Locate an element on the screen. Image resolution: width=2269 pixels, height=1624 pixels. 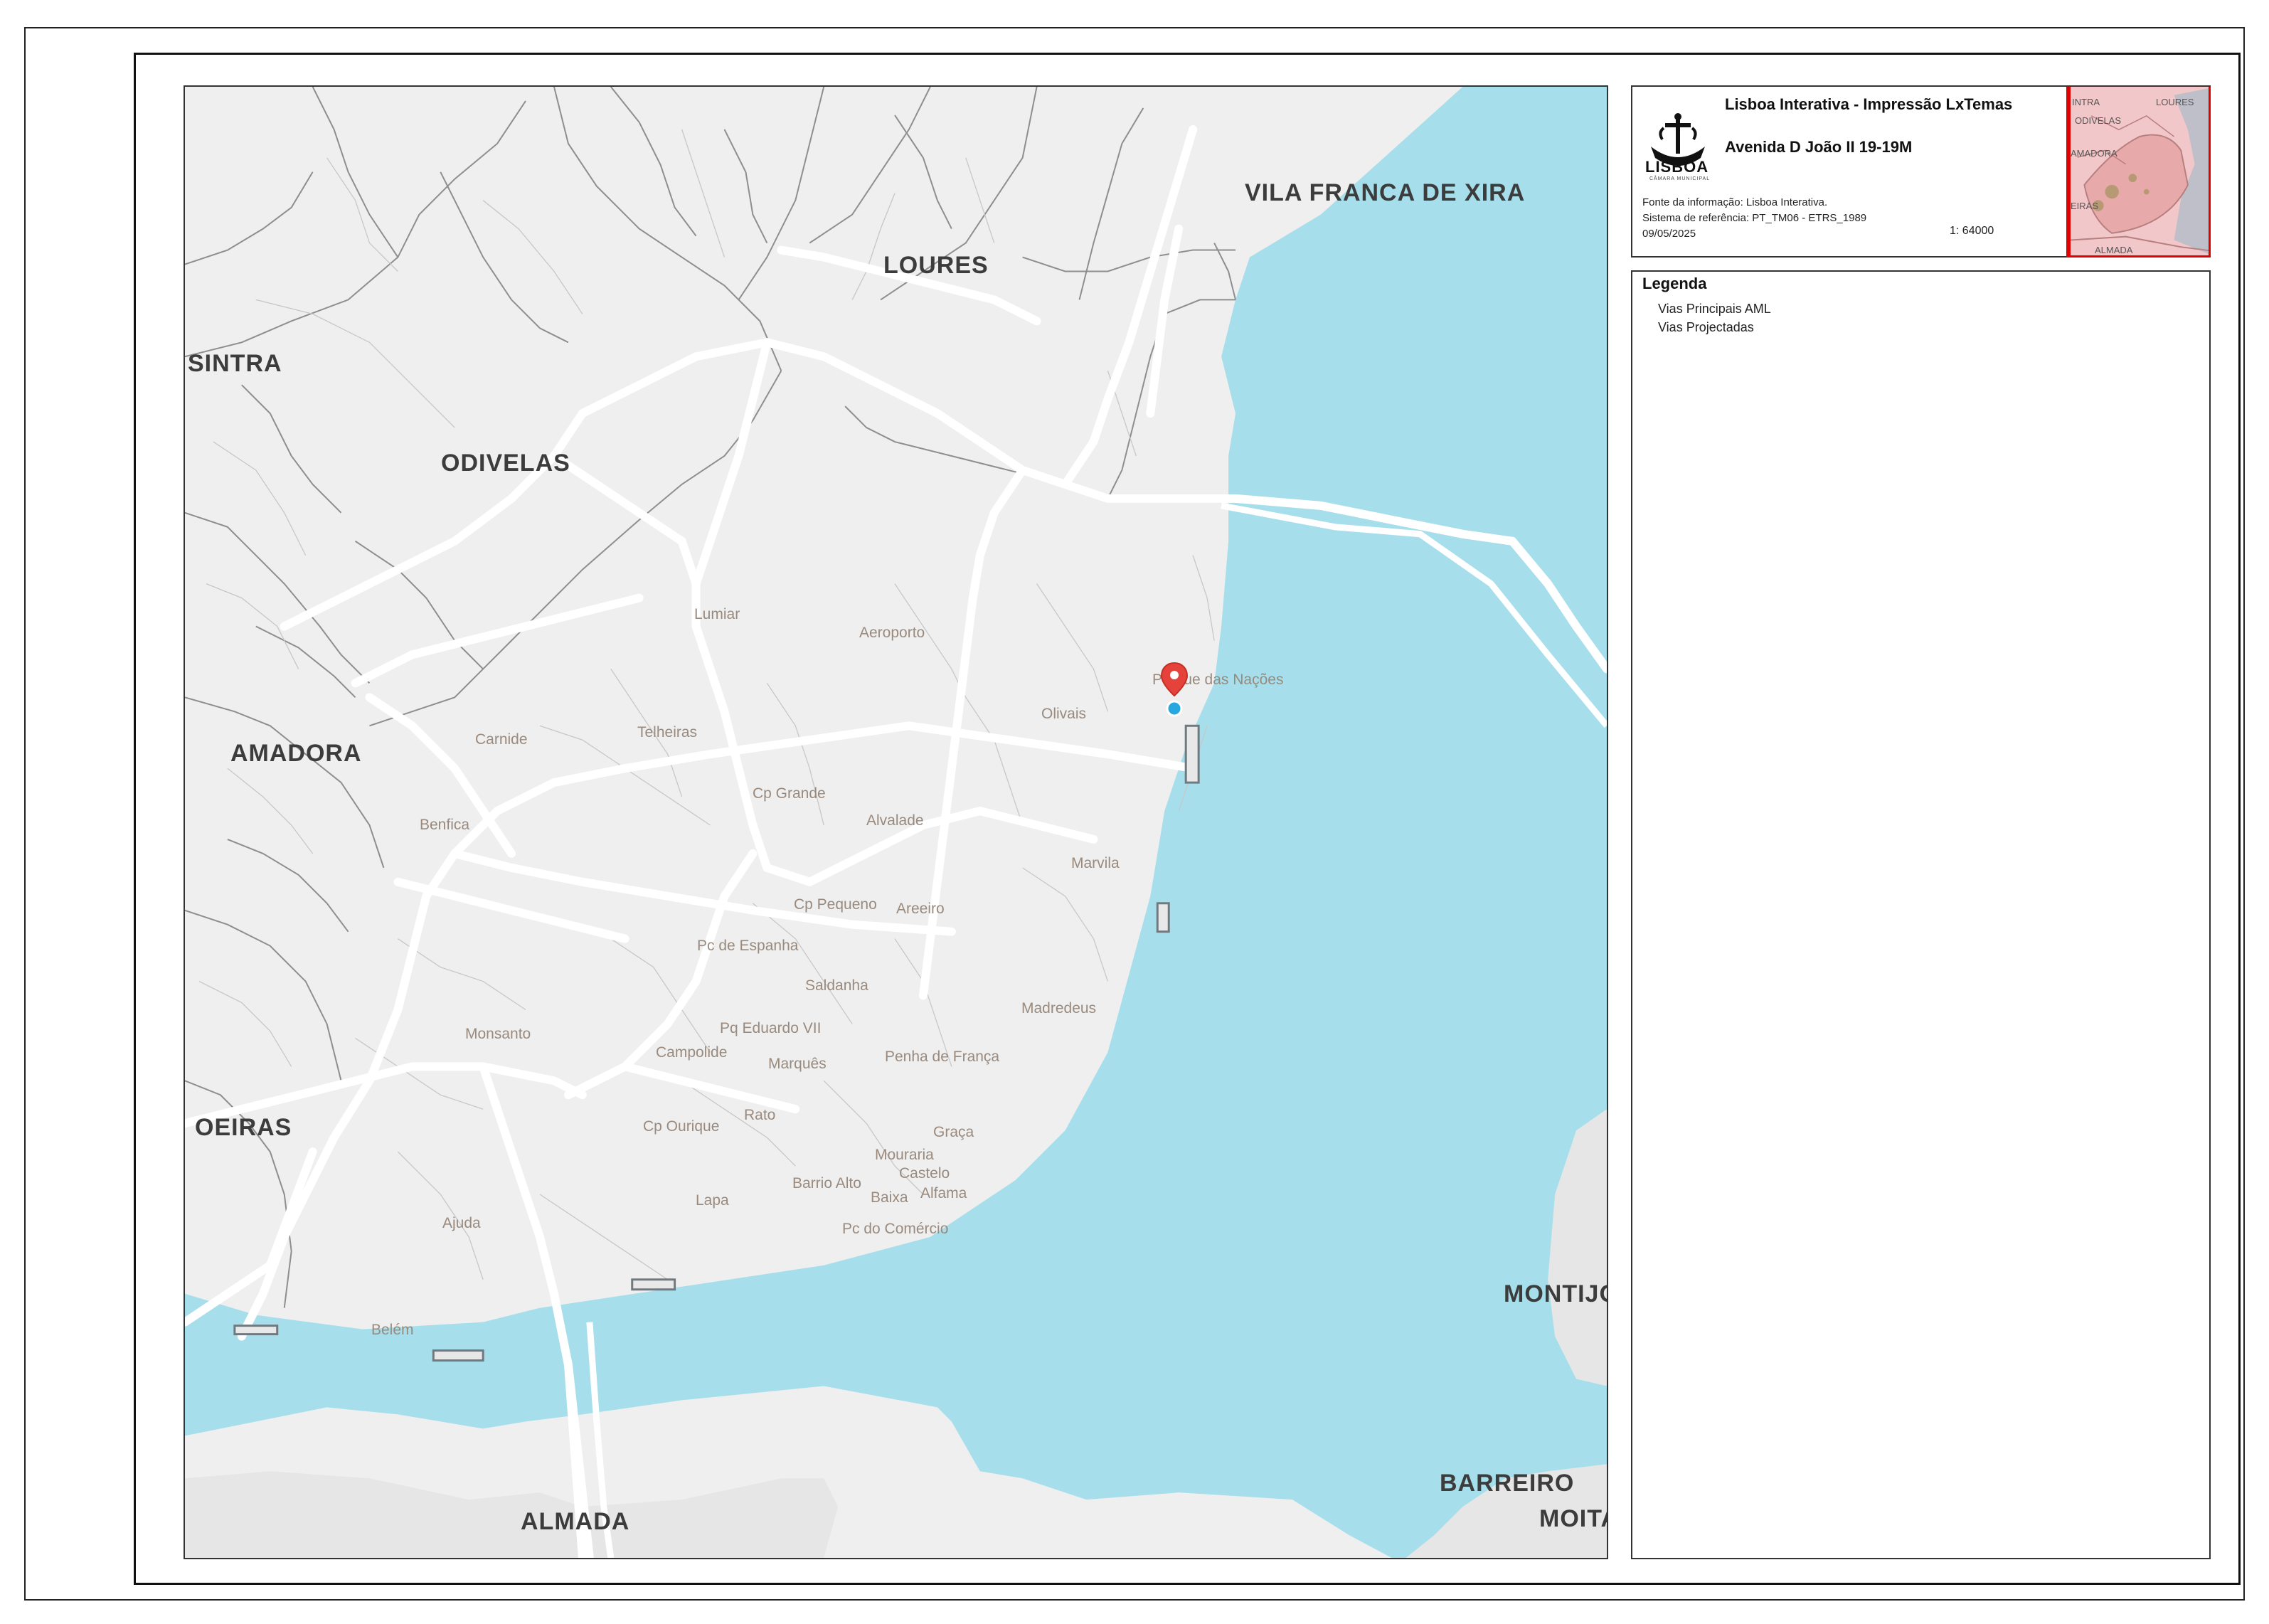
region-label-vila-franca: VILA FRANCA DE XIRA is located at coordinates (1385, 192).